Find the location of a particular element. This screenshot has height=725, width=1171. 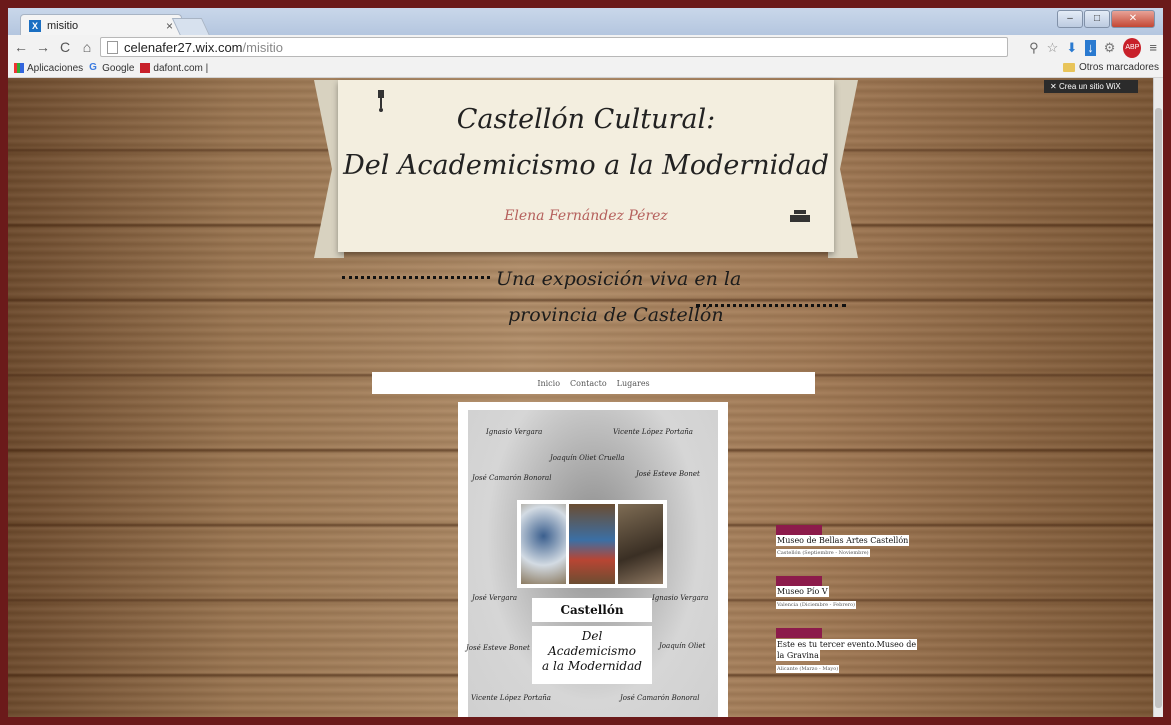

poster-collage is located at coordinates (592, 544).